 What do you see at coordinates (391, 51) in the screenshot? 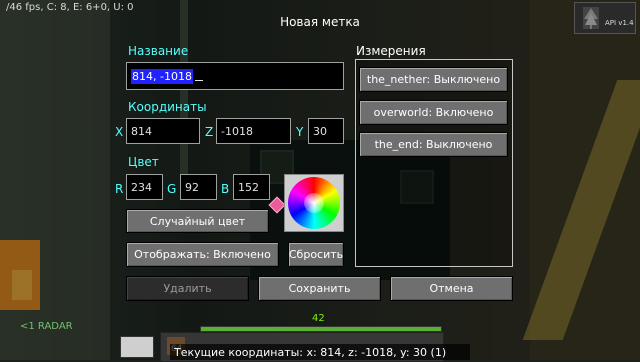
I see `dimensions-label: Измерения` at bounding box center [391, 51].